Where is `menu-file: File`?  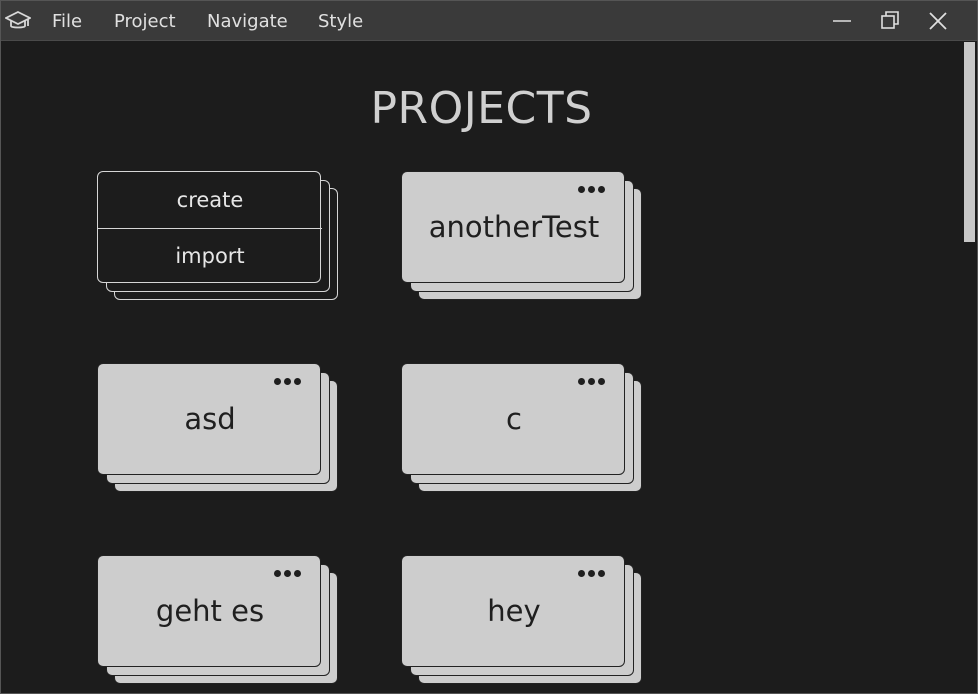
menu-file: File is located at coordinates (67, 22).